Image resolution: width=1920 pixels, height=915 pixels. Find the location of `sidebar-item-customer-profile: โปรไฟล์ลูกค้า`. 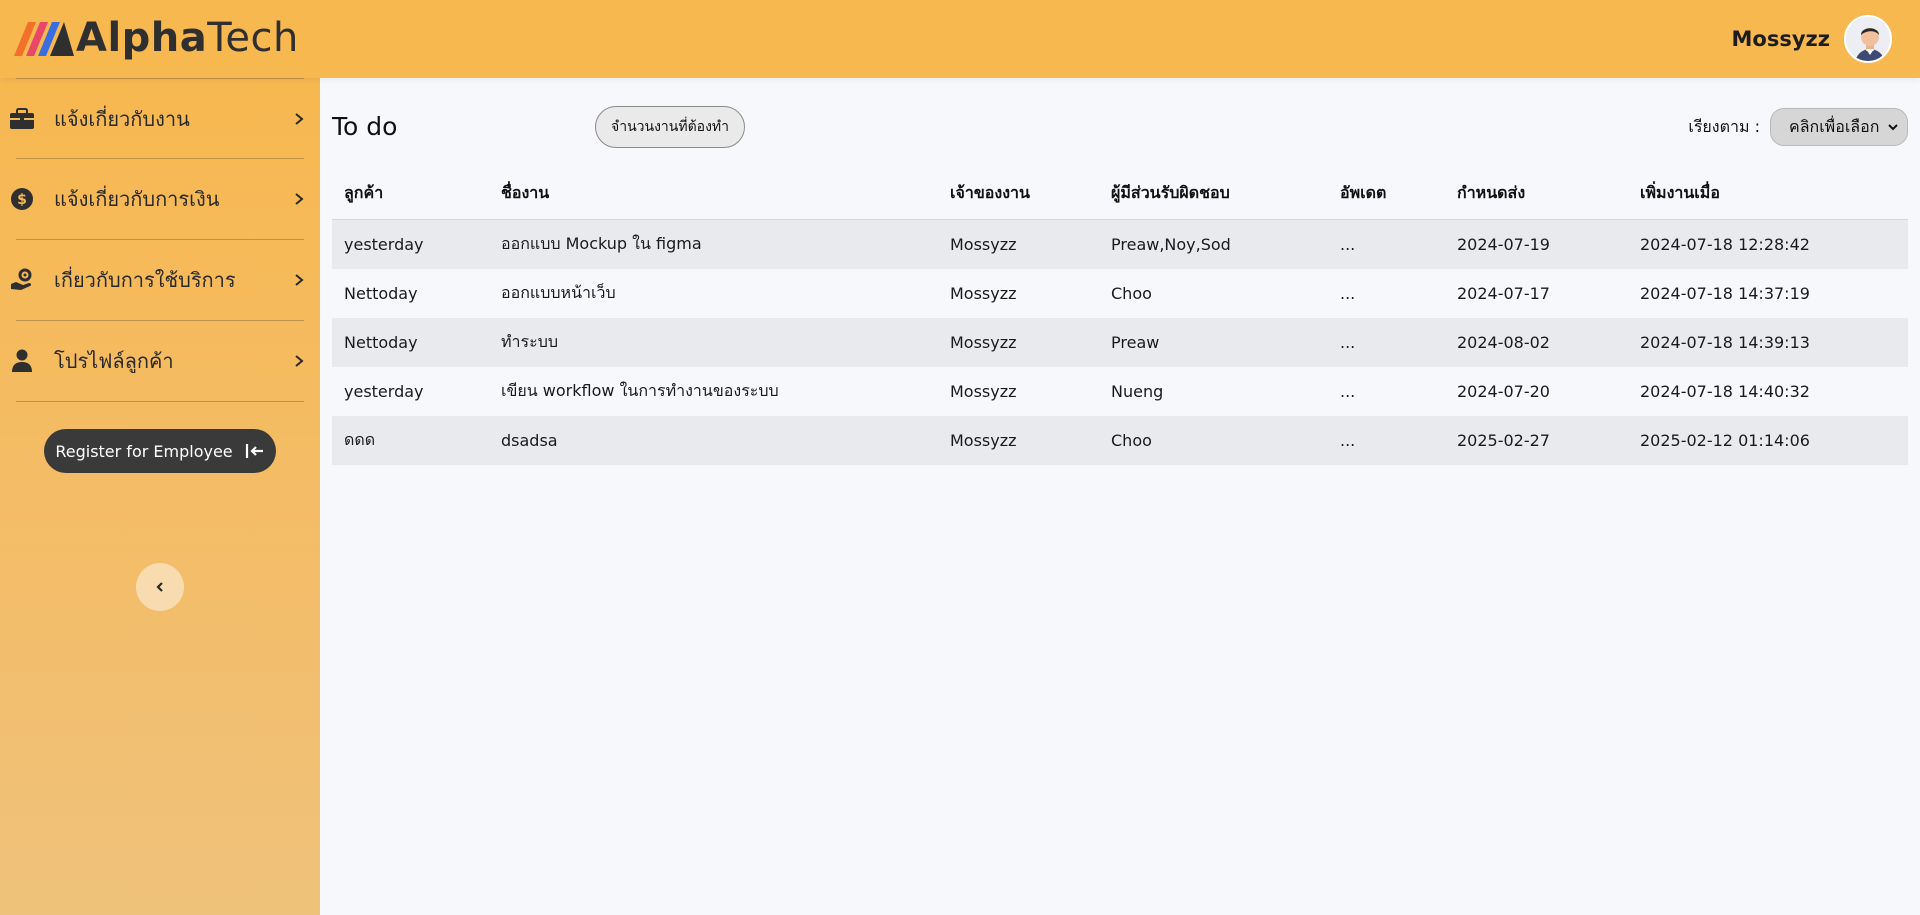

sidebar-item-customer-profile: โปรไฟล์ลูกค้า is located at coordinates (160, 361).